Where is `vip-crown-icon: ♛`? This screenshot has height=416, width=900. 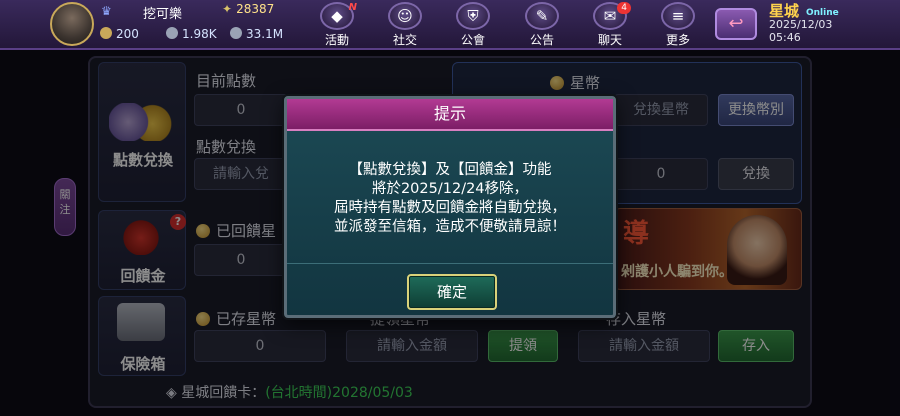 vip-crown-icon: ♛ is located at coordinates (106, 11).